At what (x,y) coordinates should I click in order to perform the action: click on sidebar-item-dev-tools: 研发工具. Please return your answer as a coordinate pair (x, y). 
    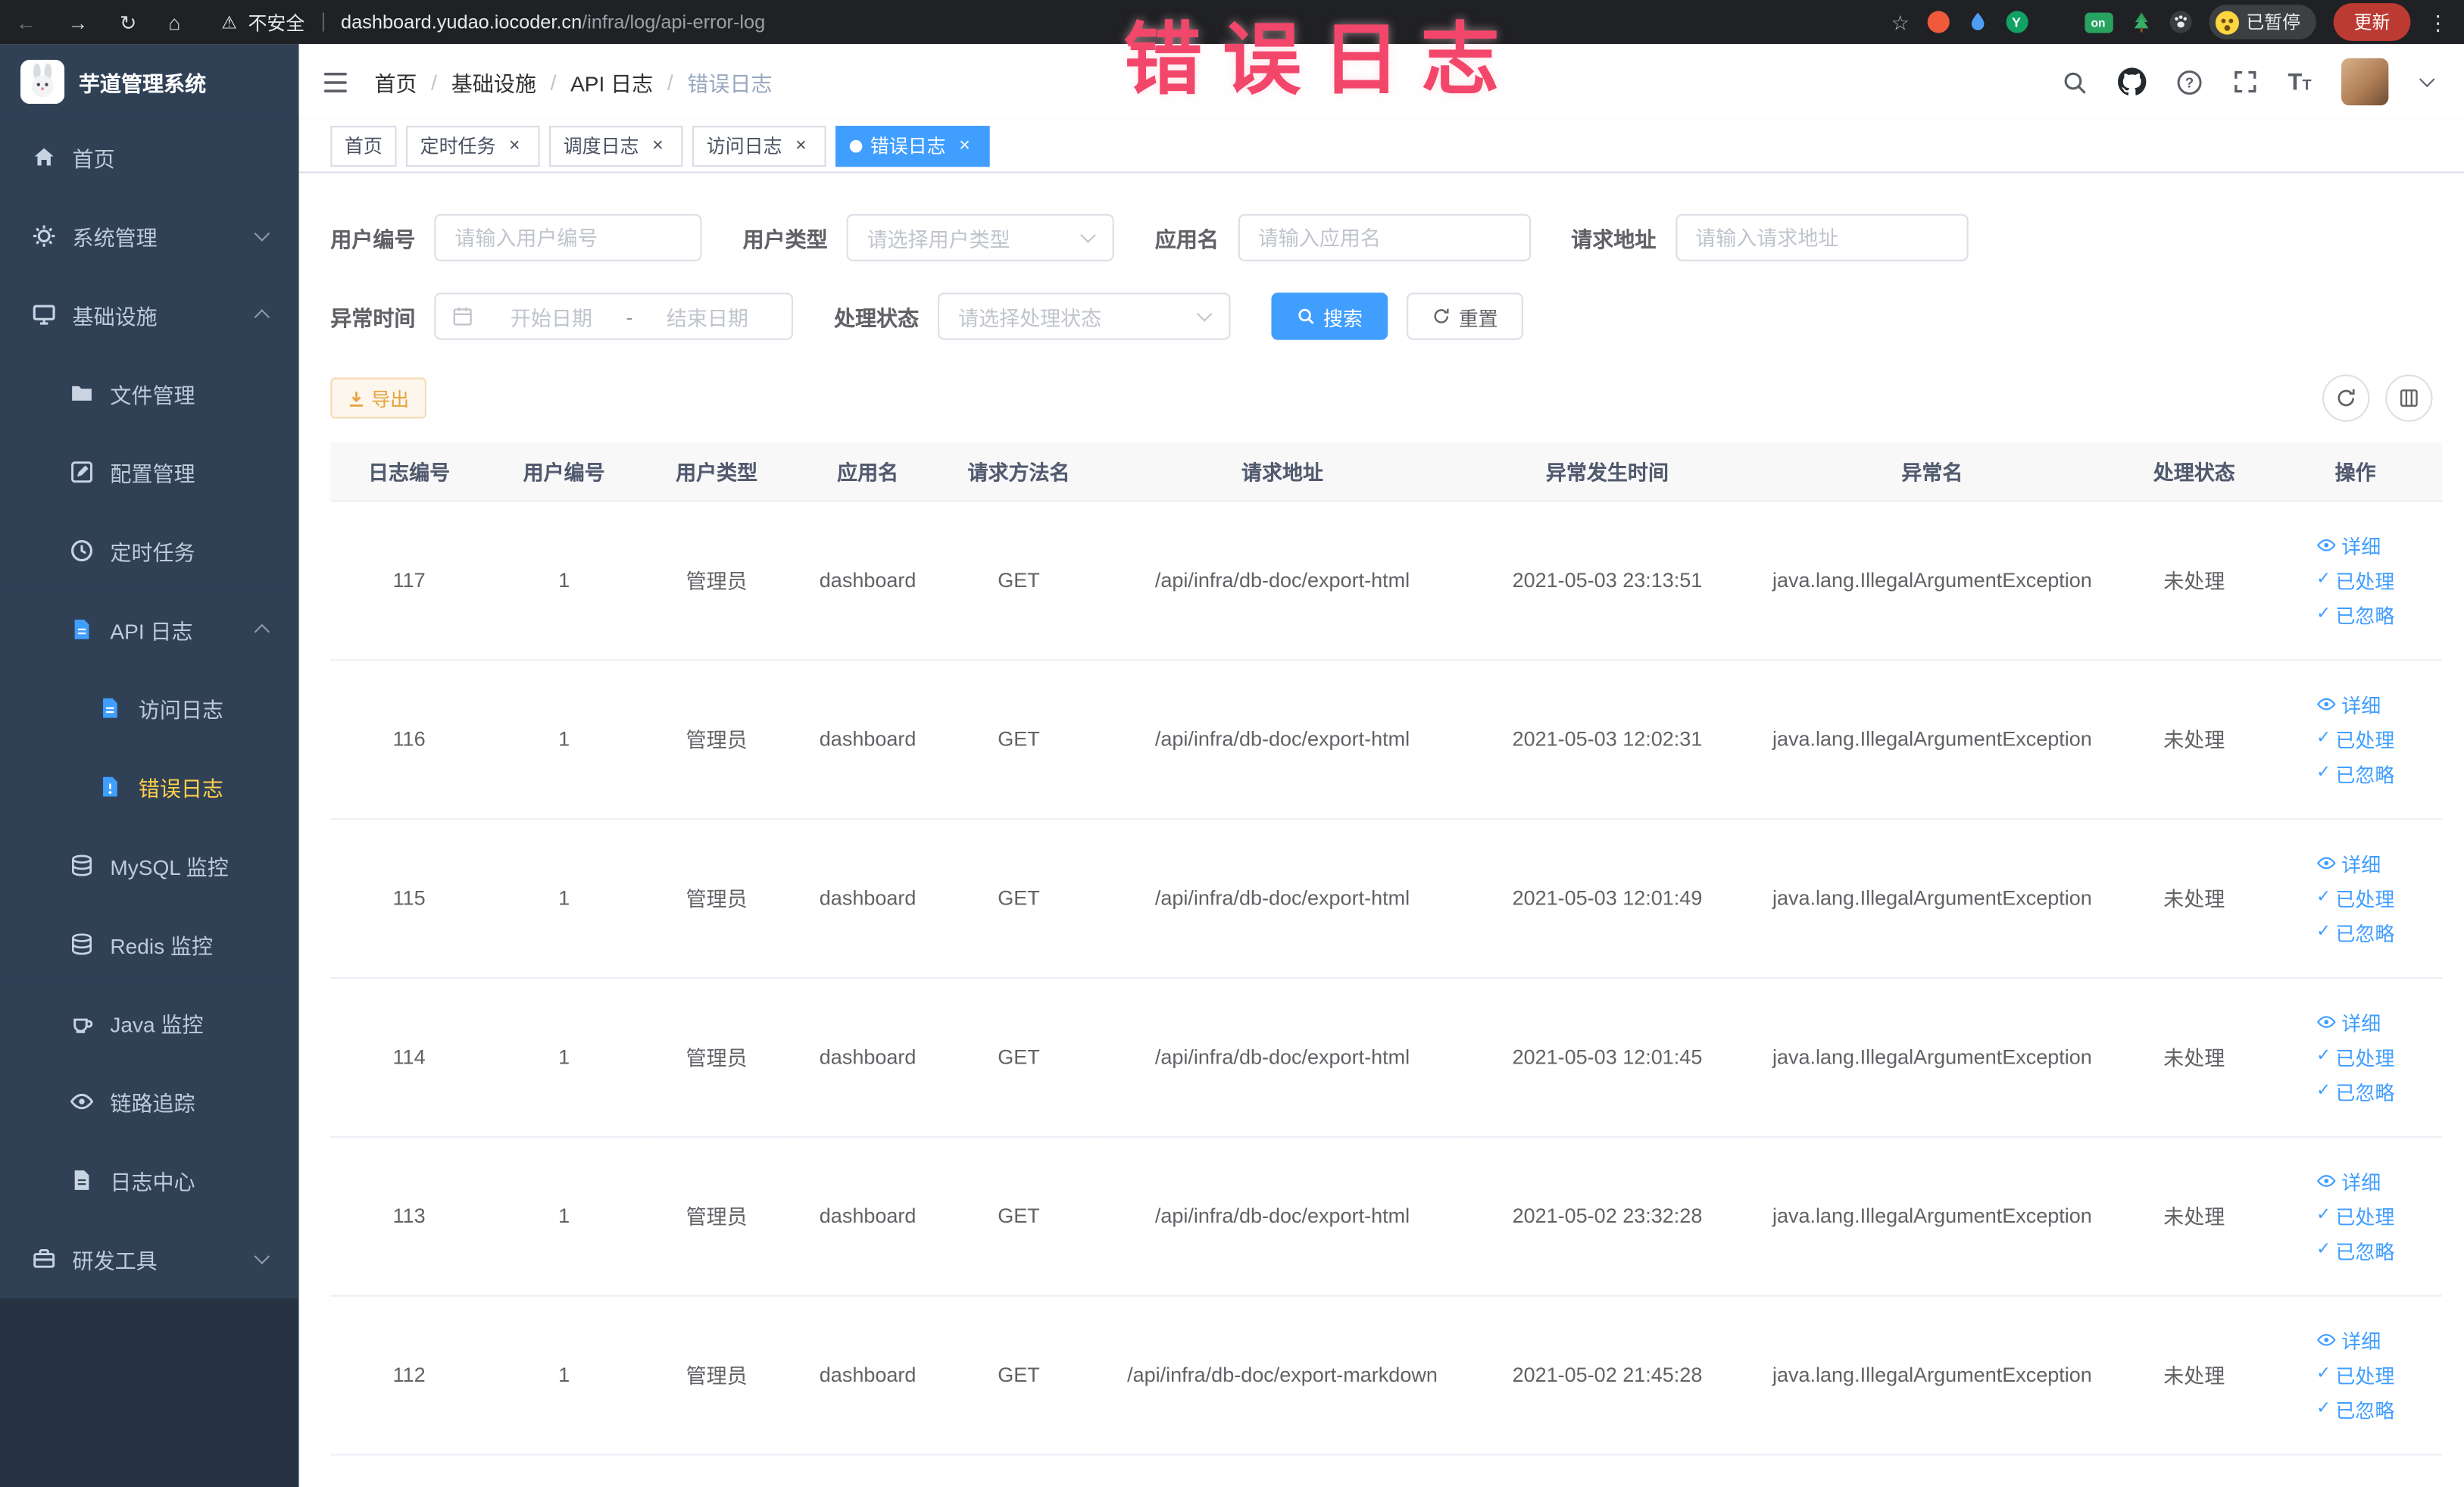
    Looking at the image, I should click on (149, 1258).